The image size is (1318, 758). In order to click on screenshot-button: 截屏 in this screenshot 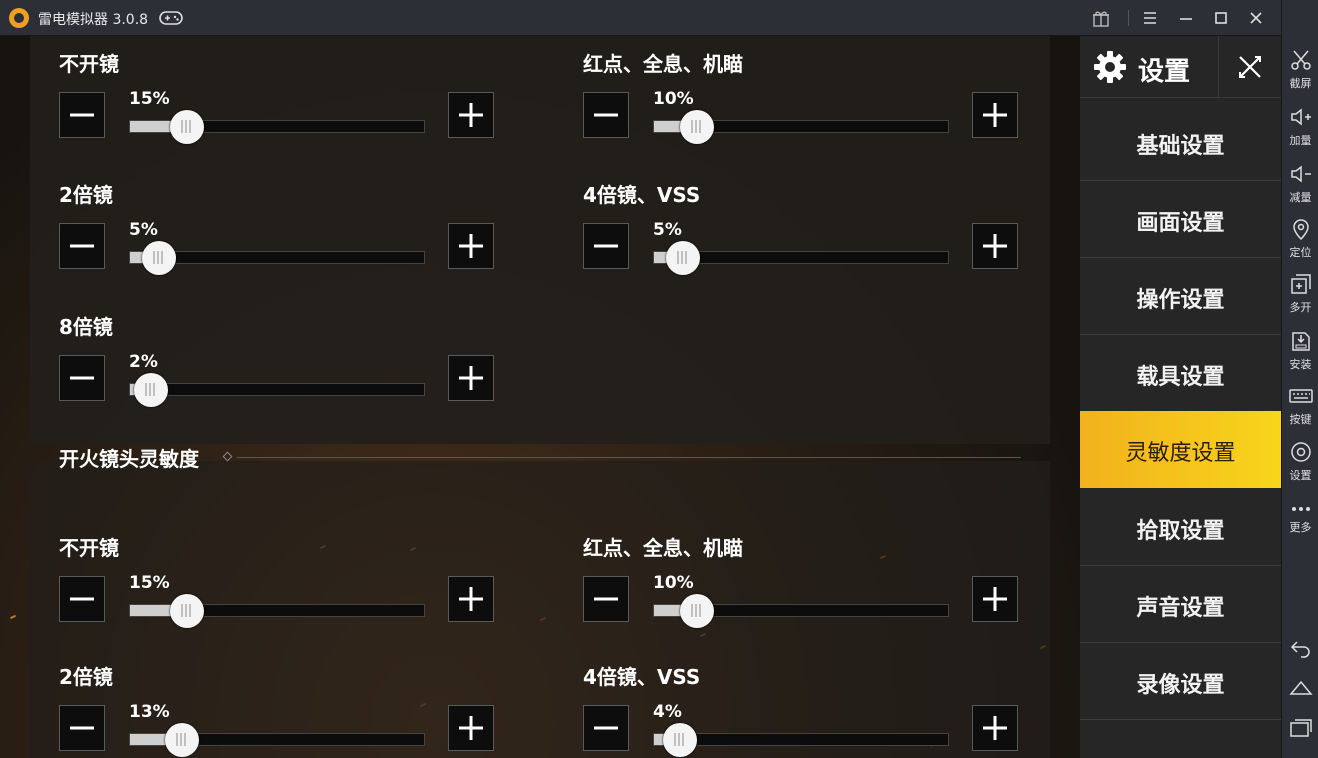, I will do `click(1300, 70)`.